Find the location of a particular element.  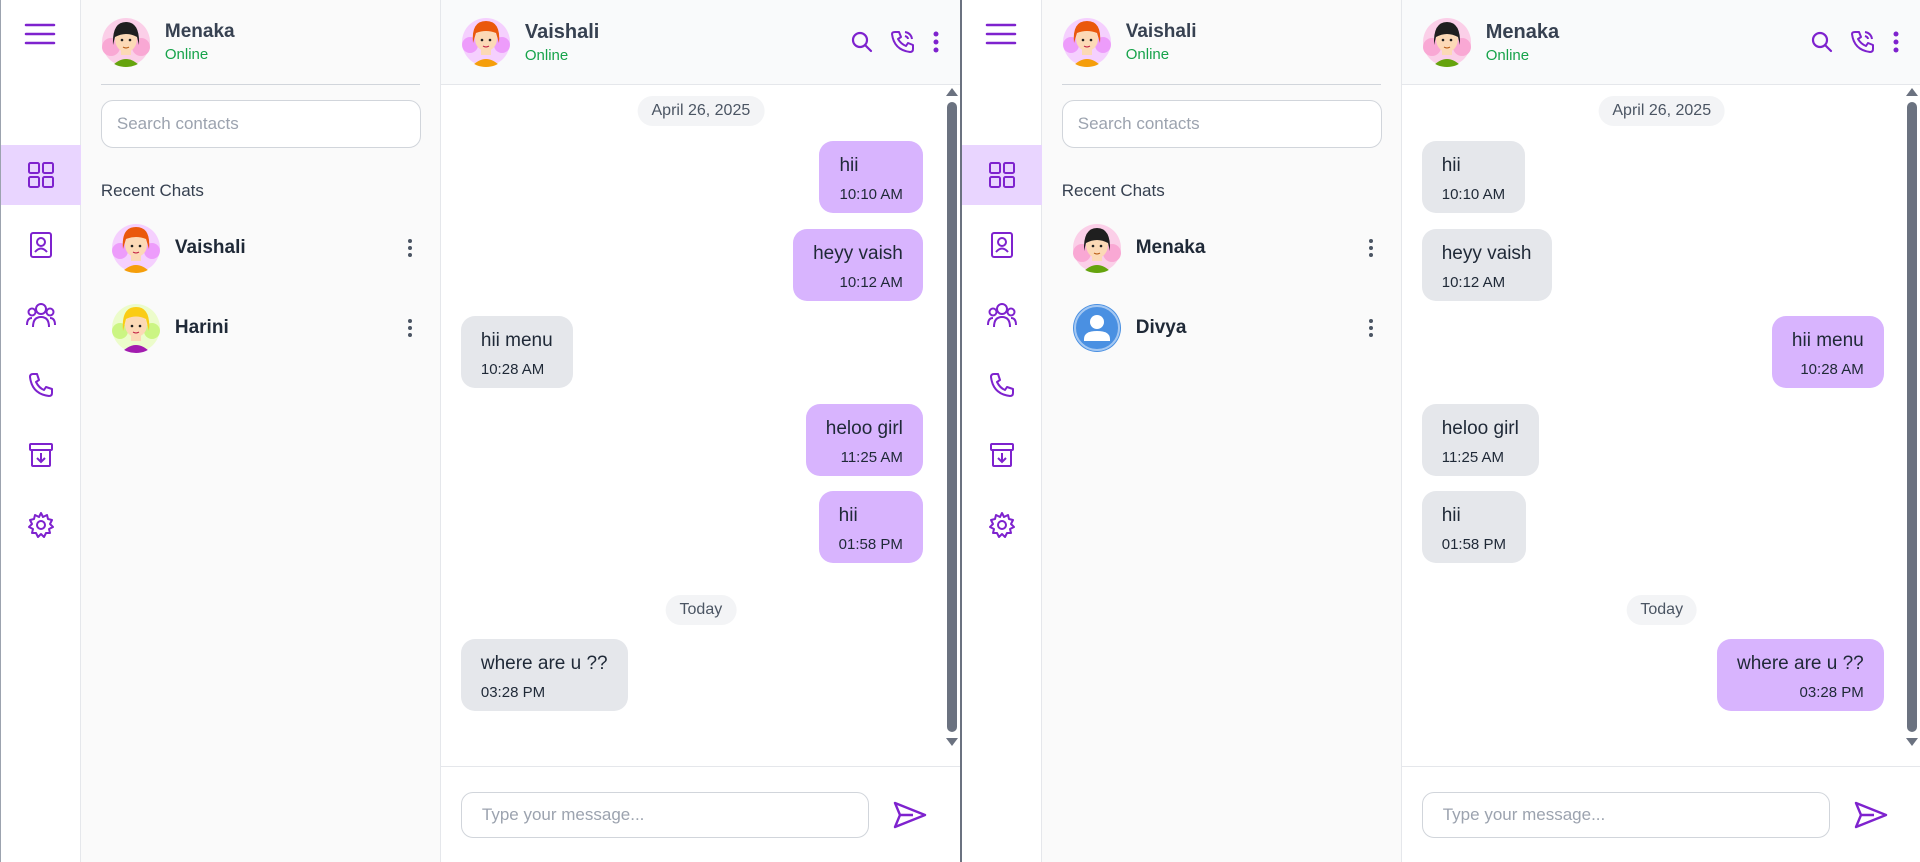

message-time: 10:10 AM is located at coordinates (871, 194).